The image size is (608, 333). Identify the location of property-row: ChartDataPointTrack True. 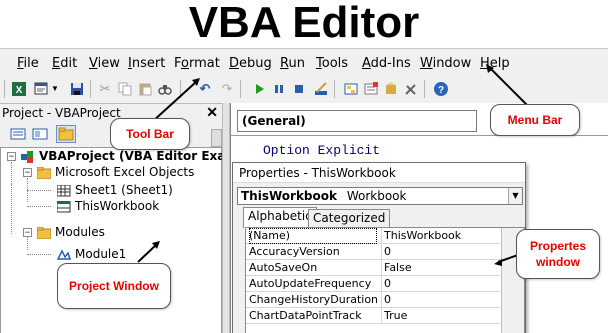
(373, 316).